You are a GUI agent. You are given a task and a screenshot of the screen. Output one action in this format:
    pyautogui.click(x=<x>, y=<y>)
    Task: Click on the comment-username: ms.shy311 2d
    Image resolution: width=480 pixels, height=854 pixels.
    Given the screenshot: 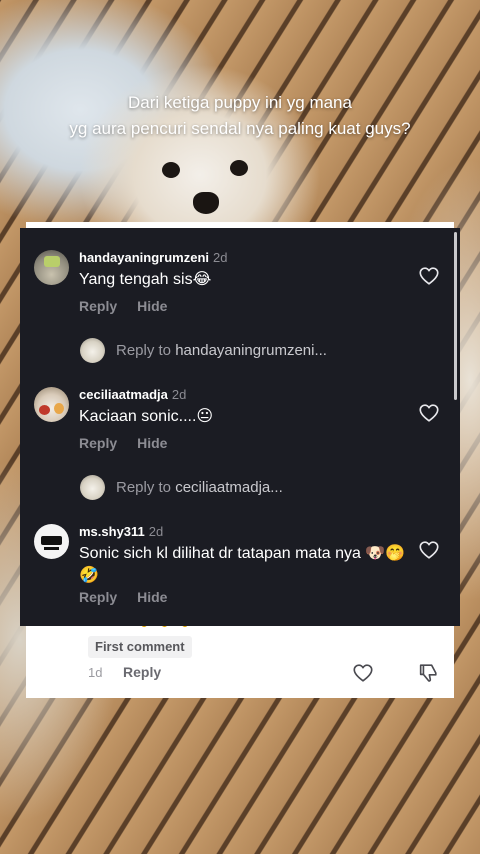 What is the action you would take?
    pyautogui.click(x=121, y=531)
    